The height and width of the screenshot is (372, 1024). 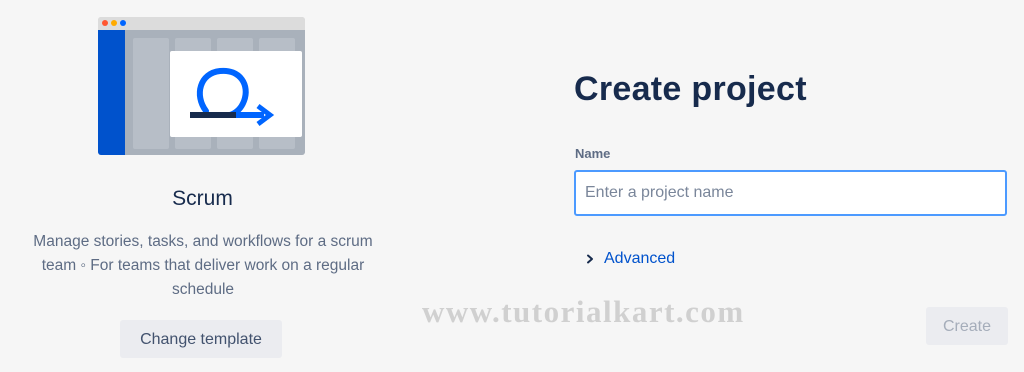 What do you see at coordinates (111, 92) in the screenshot?
I see `illustration-sidebar` at bounding box center [111, 92].